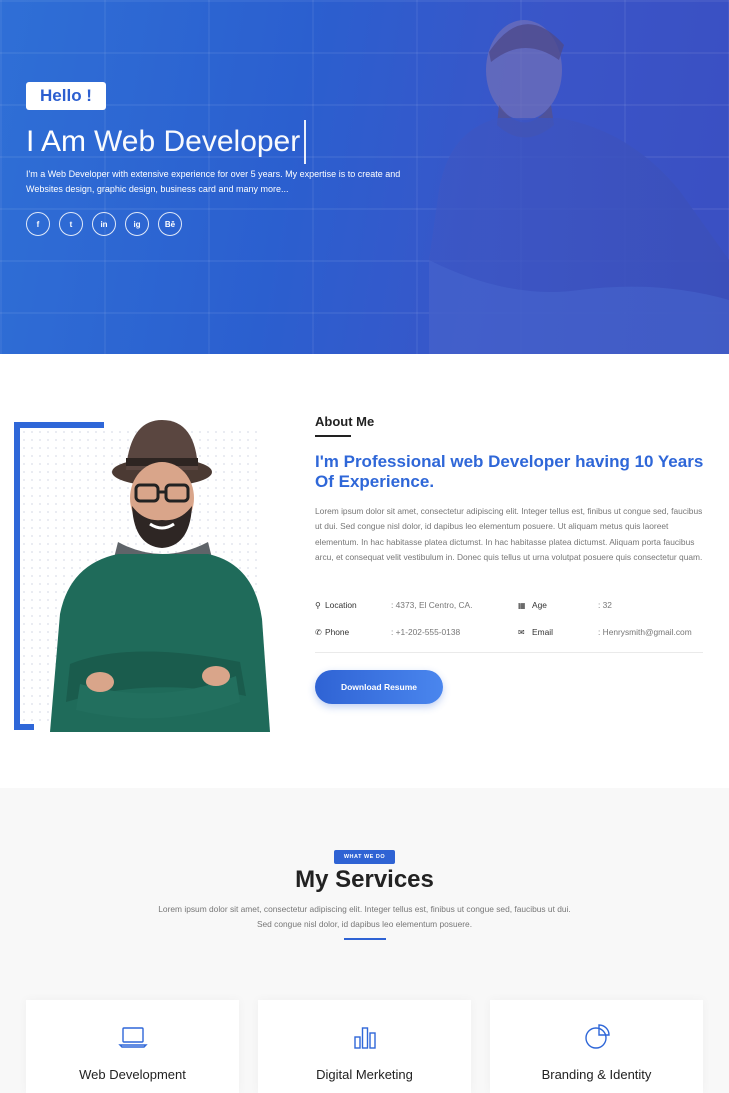 This screenshot has height=1093, width=729. What do you see at coordinates (379, 687) in the screenshot?
I see `download-resume-button: Download Resume` at bounding box center [379, 687].